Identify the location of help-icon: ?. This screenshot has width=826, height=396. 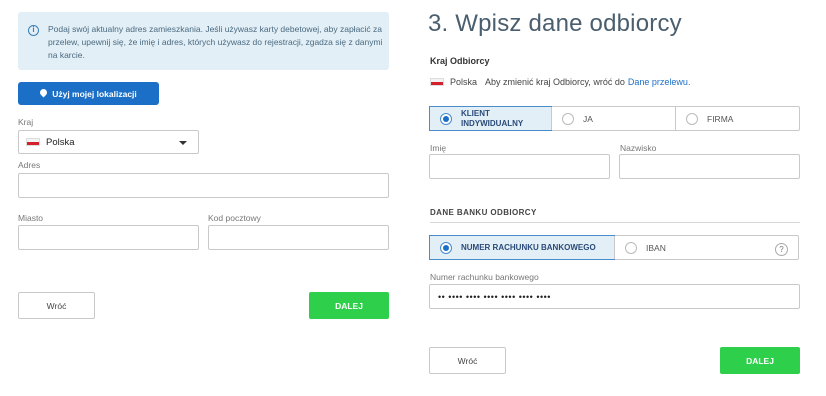
(781, 249).